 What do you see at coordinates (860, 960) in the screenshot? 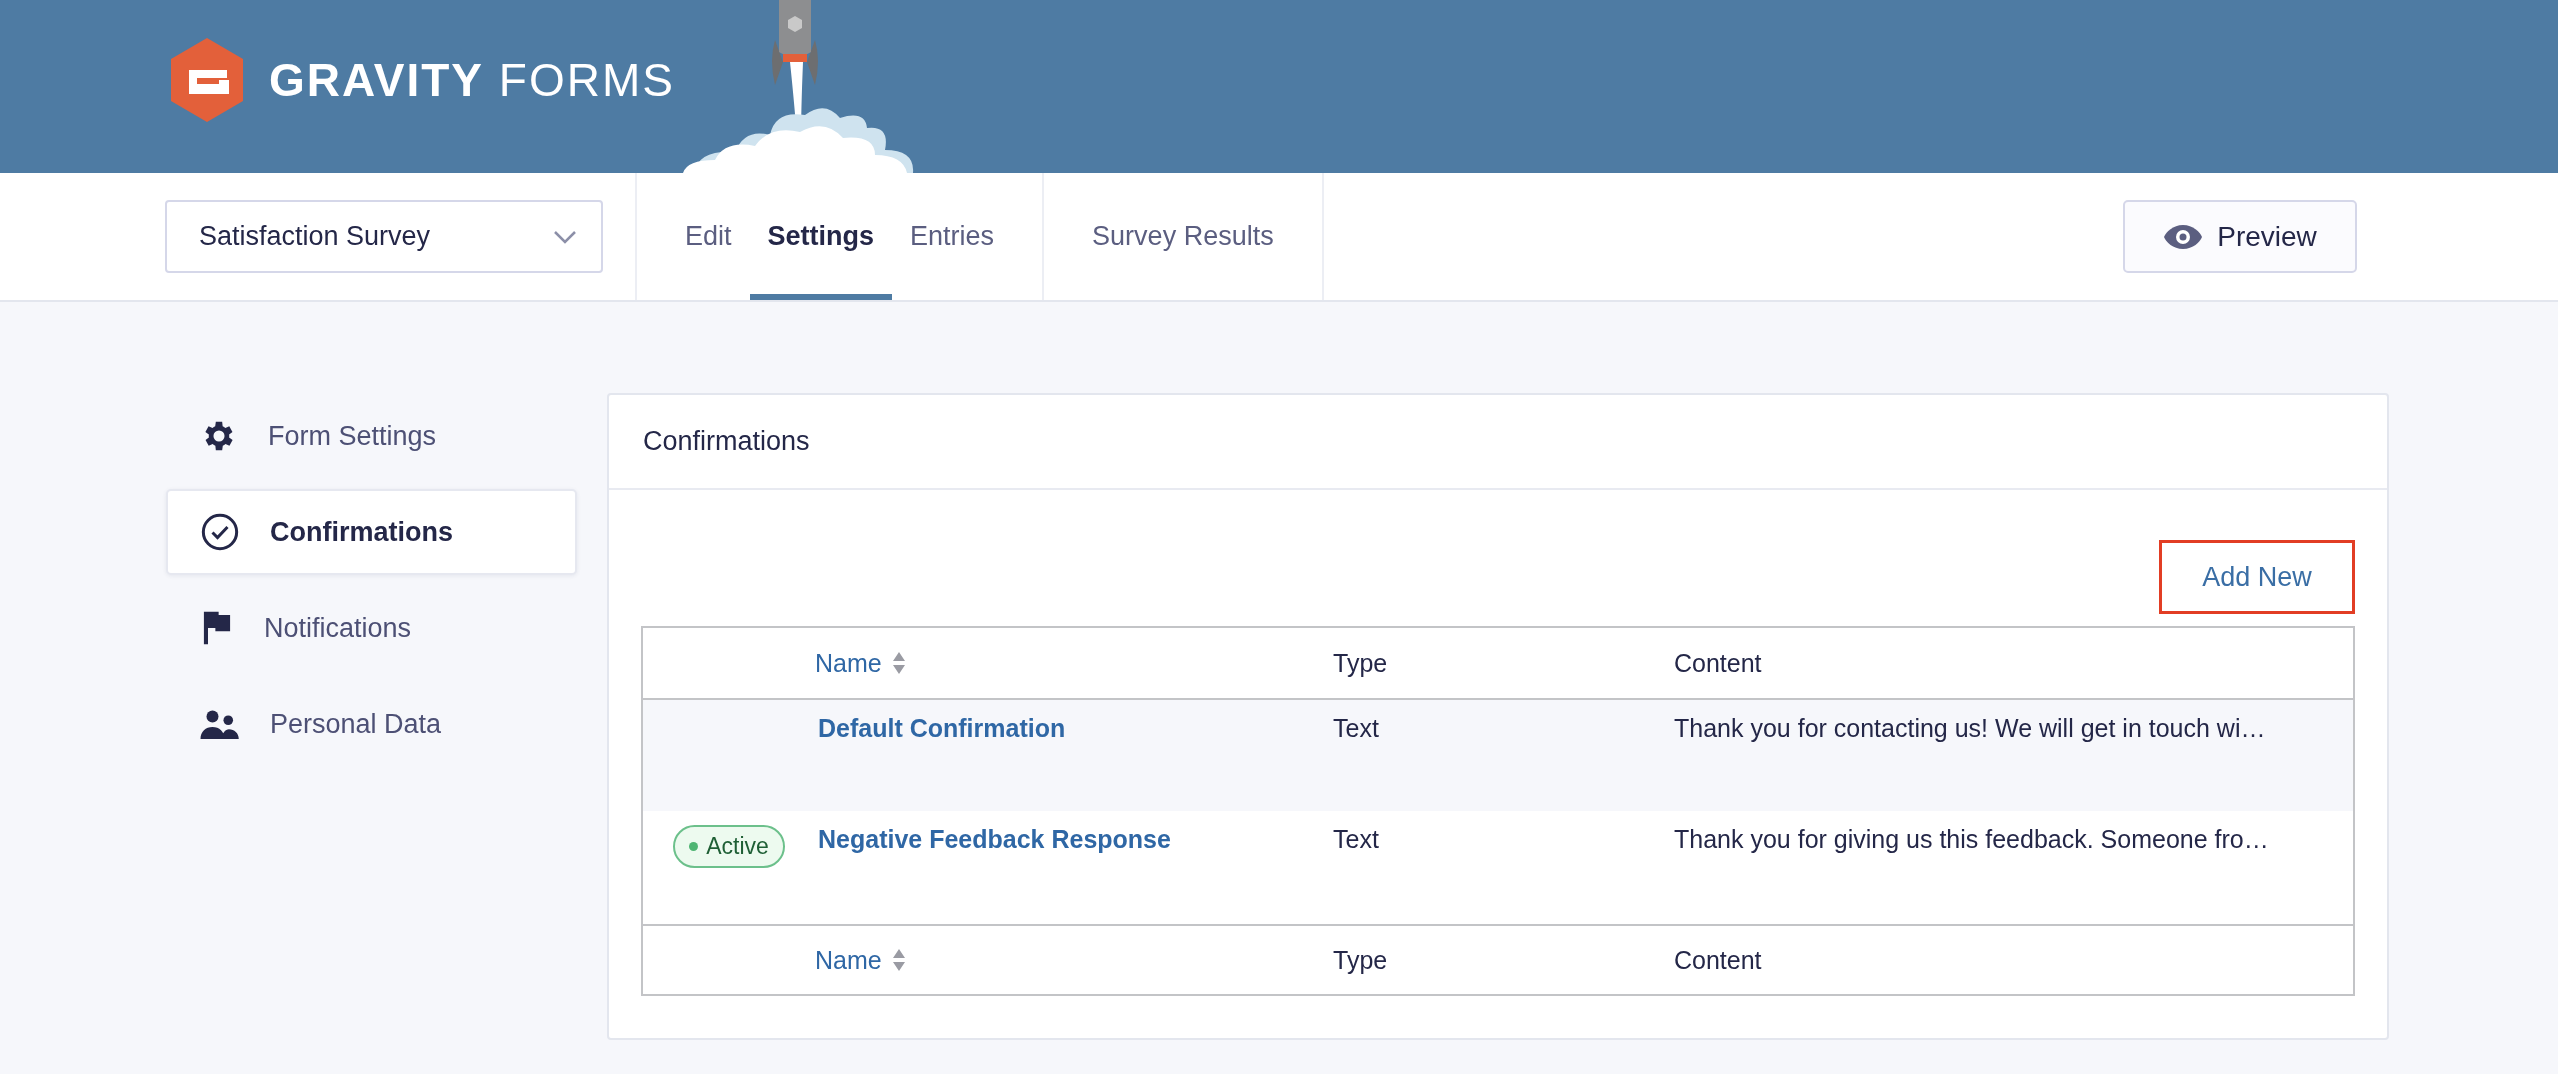
I see `column-footer: Name` at bounding box center [860, 960].